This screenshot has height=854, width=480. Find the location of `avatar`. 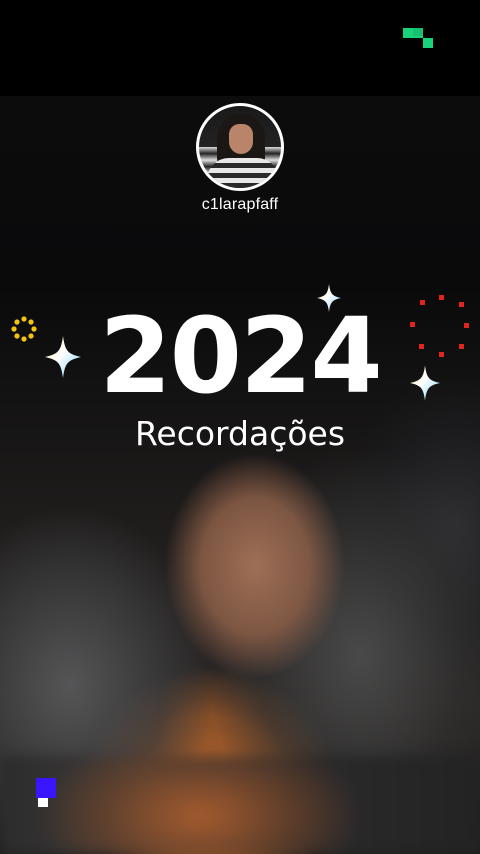

avatar is located at coordinates (240, 147).